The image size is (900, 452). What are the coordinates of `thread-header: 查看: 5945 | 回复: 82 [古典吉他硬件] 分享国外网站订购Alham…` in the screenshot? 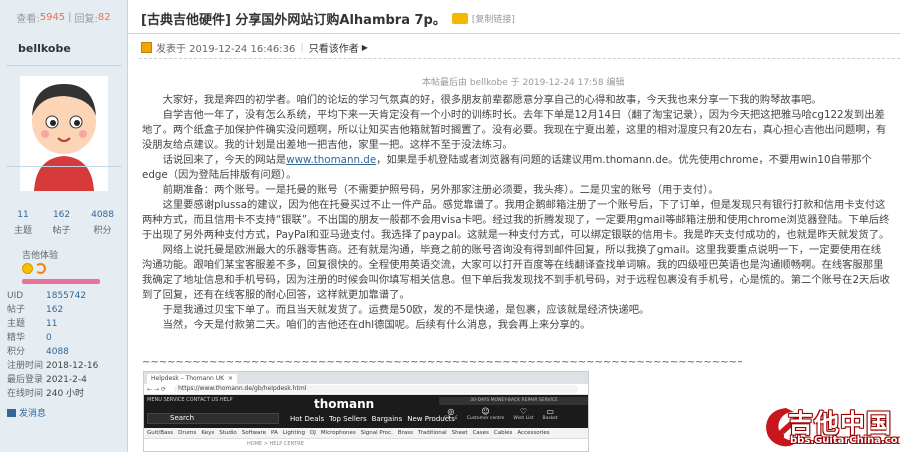 It's located at (450, 17).